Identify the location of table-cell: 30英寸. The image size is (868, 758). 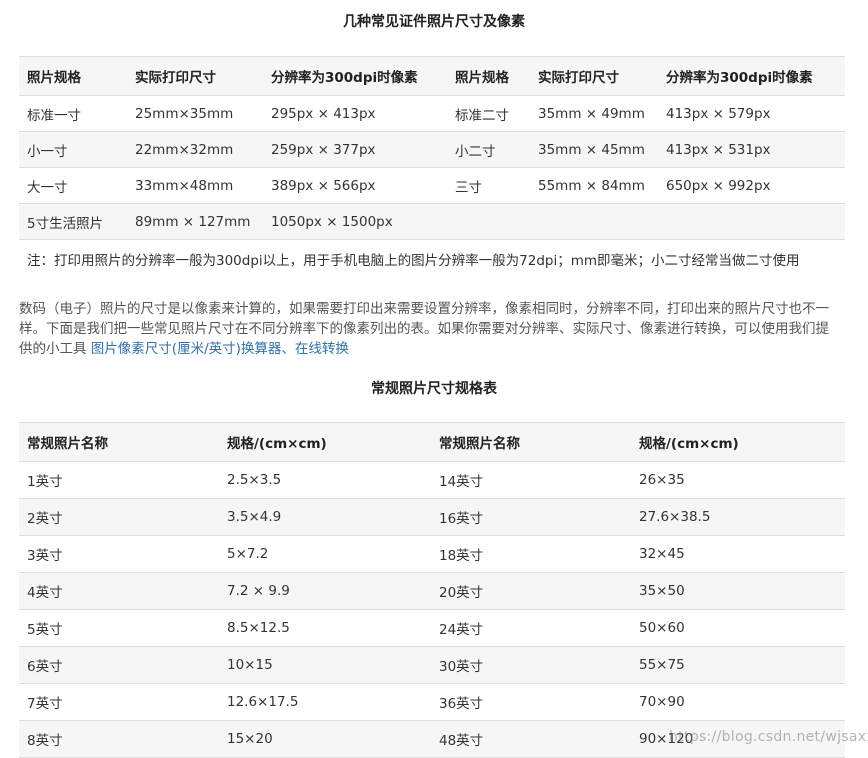
(531, 665).